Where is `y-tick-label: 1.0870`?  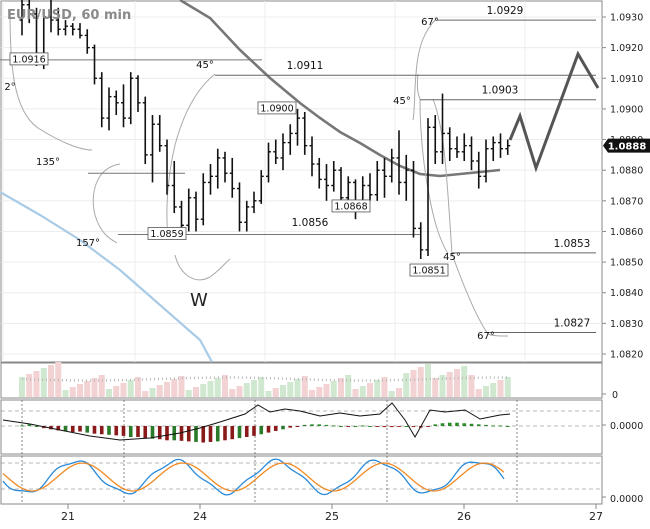
y-tick-label: 1.0870 is located at coordinates (626, 201).